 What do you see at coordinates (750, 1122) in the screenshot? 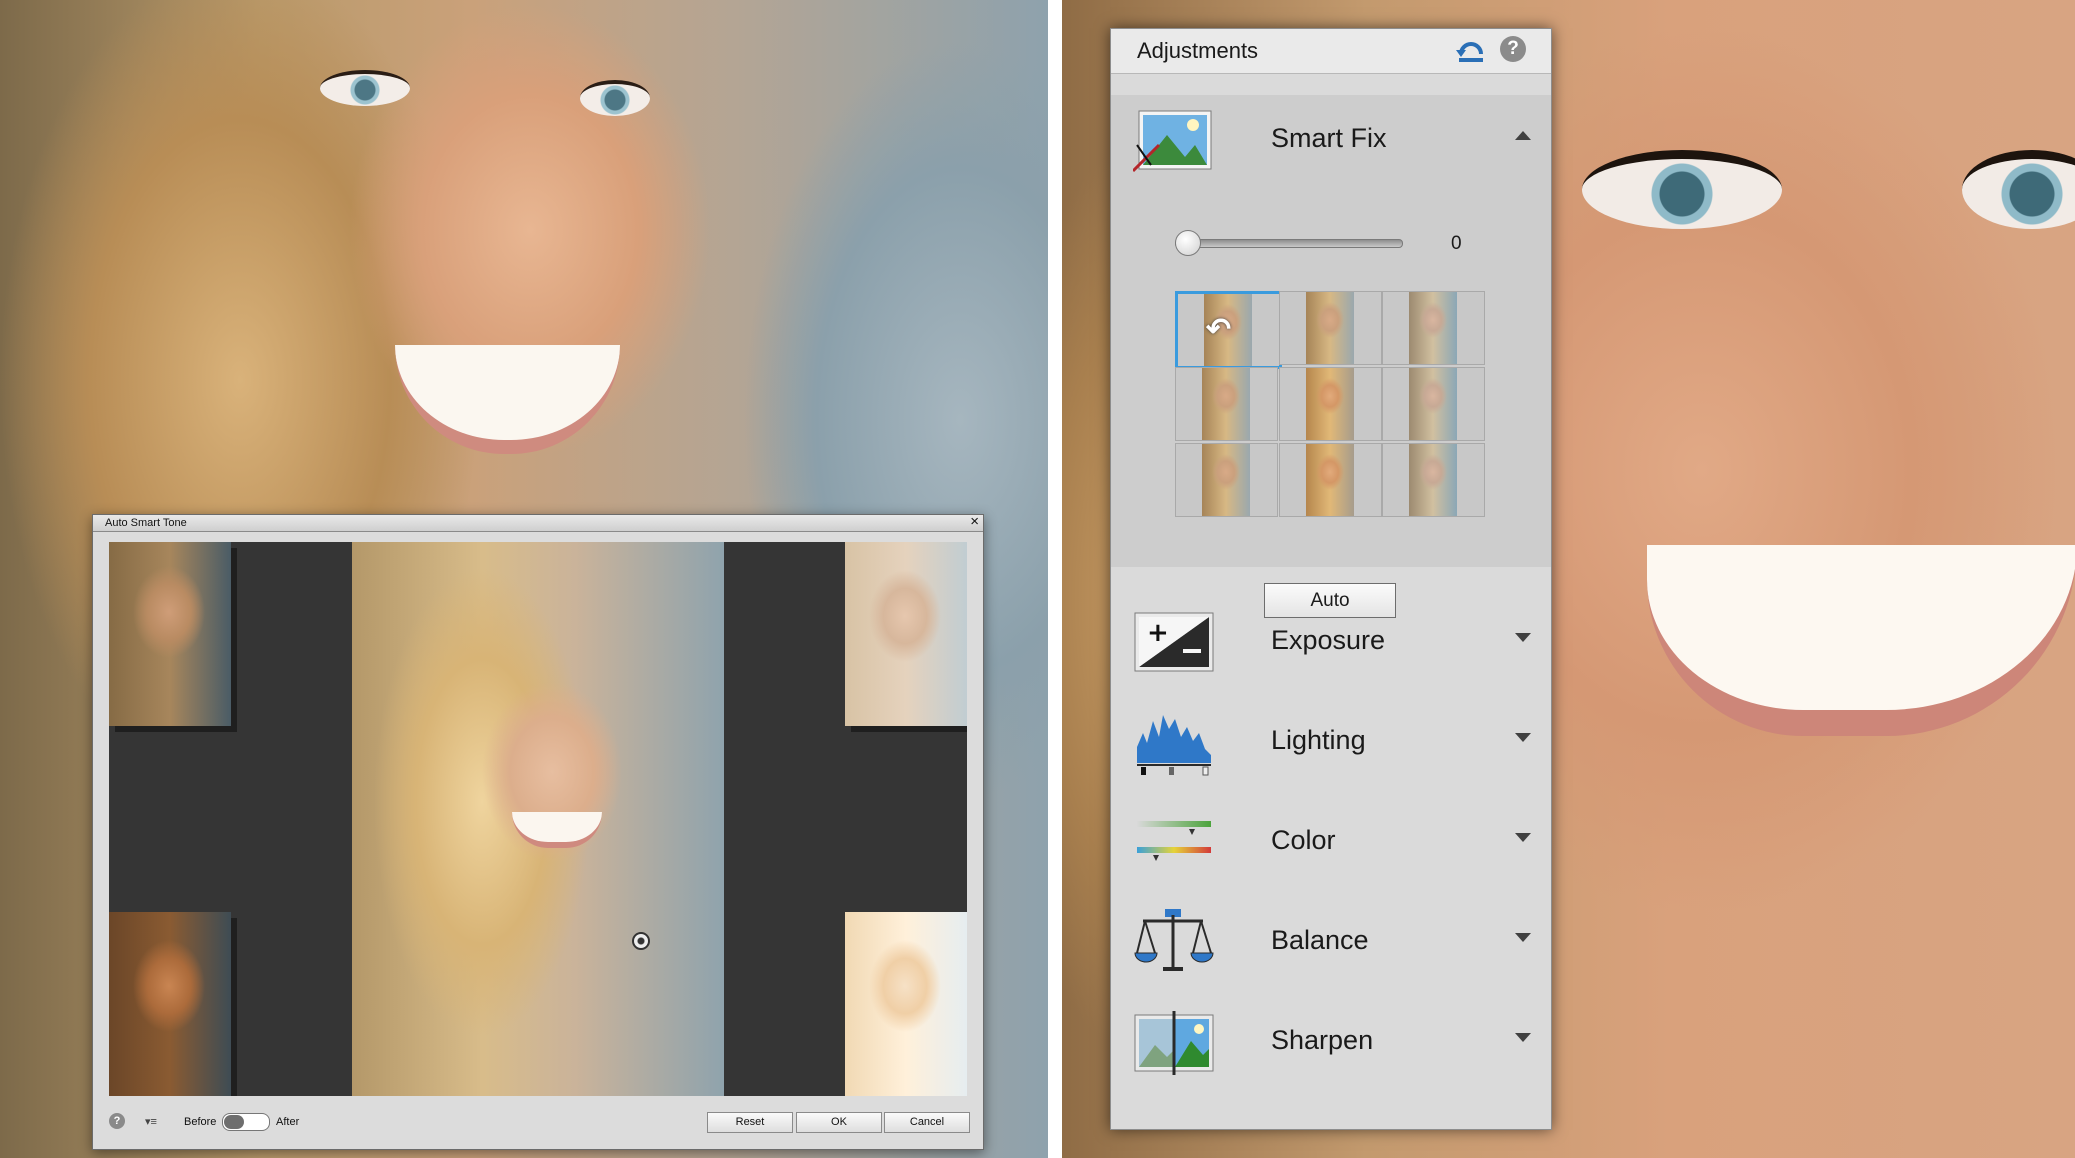
I see `reset-button: Reset` at bounding box center [750, 1122].